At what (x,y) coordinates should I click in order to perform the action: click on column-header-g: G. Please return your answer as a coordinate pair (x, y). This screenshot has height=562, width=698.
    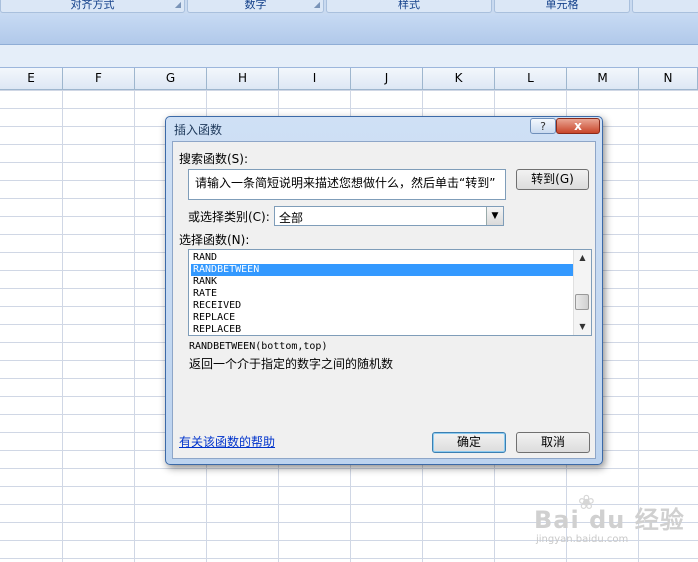
    Looking at the image, I should click on (171, 78).